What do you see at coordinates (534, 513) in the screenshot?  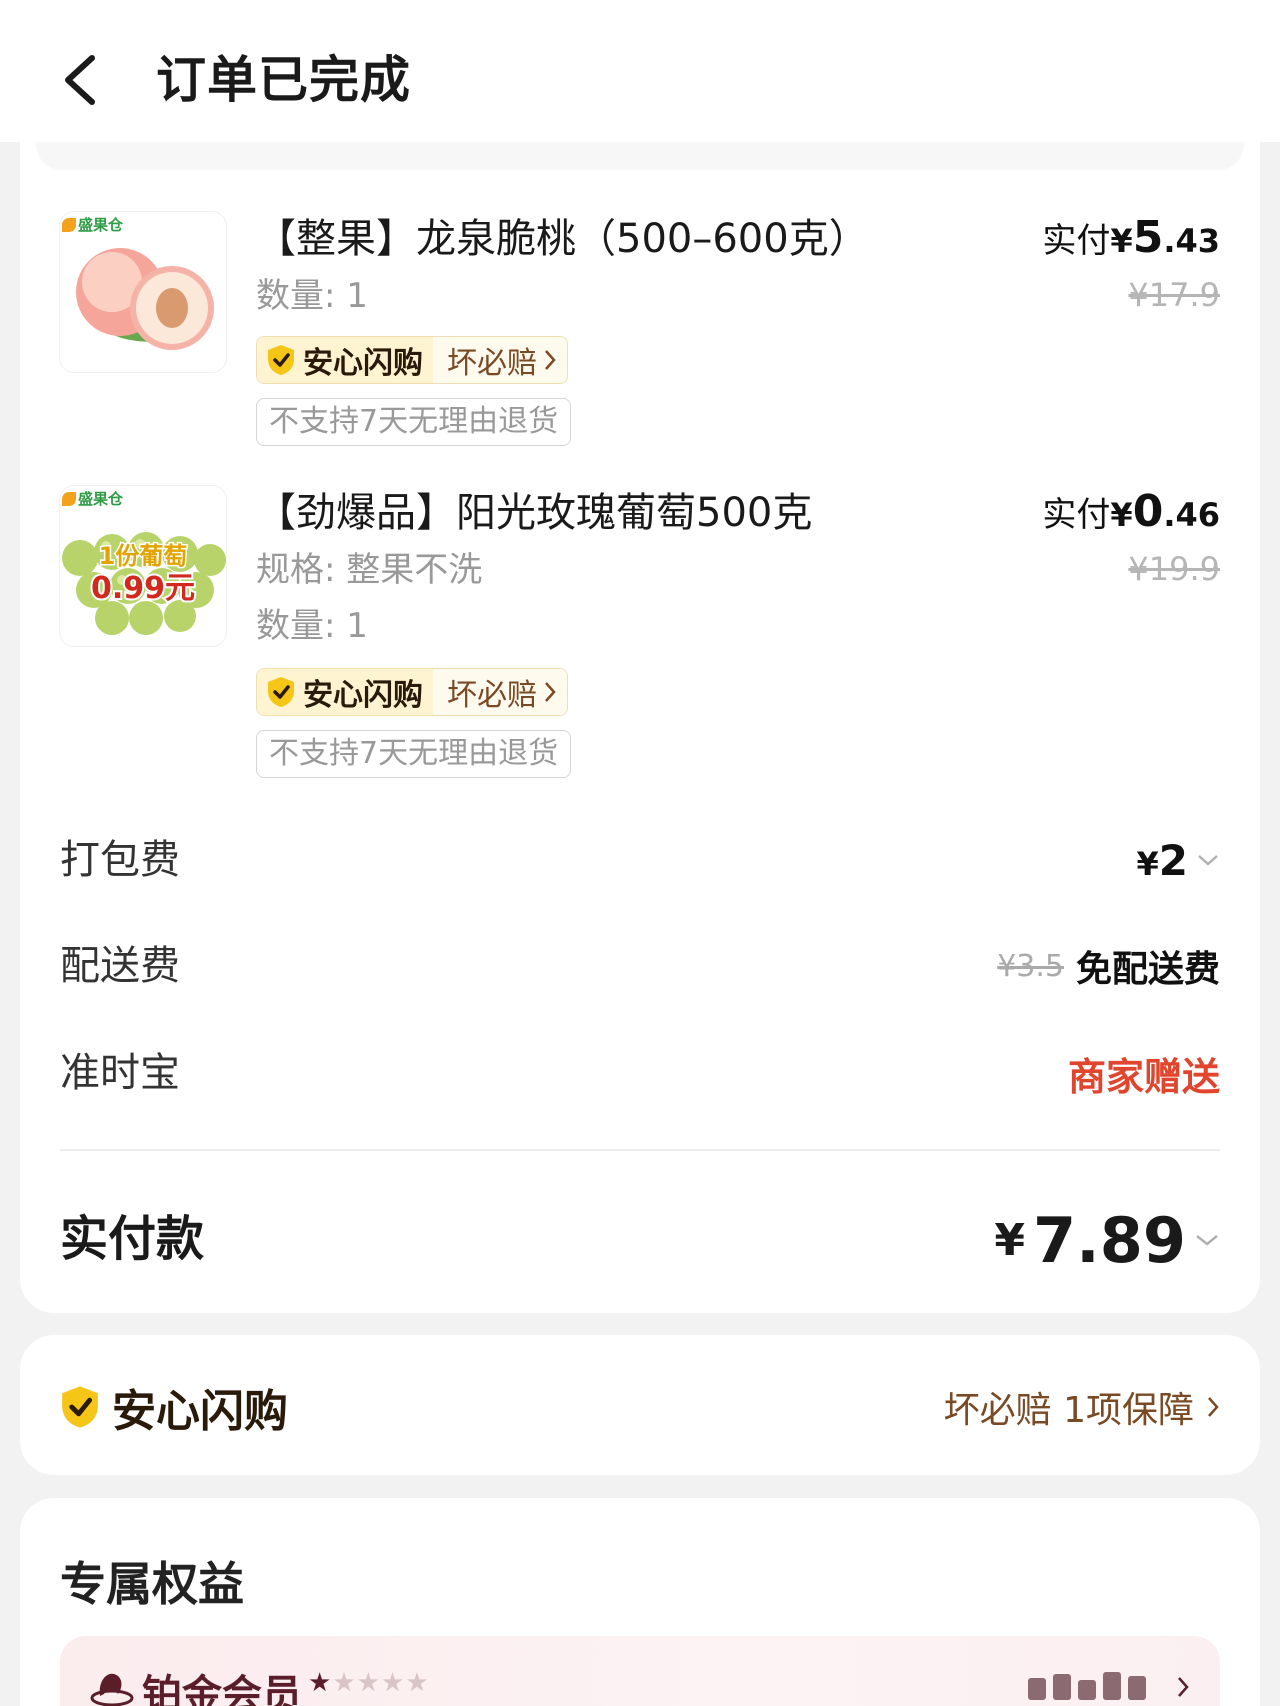 I see `product-name: 【劲爆品】阳光玫瑰葡萄500克` at bounding box center [534, 513].